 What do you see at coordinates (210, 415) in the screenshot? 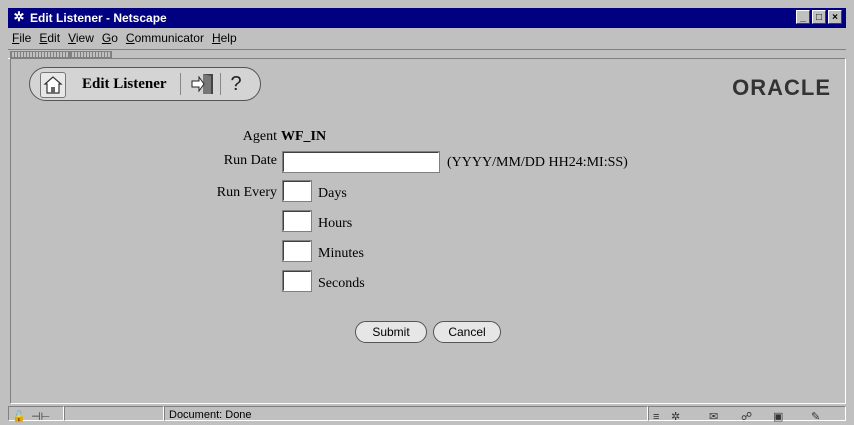
I see `status-text: Document: Done` at bounding box center [210, 415].